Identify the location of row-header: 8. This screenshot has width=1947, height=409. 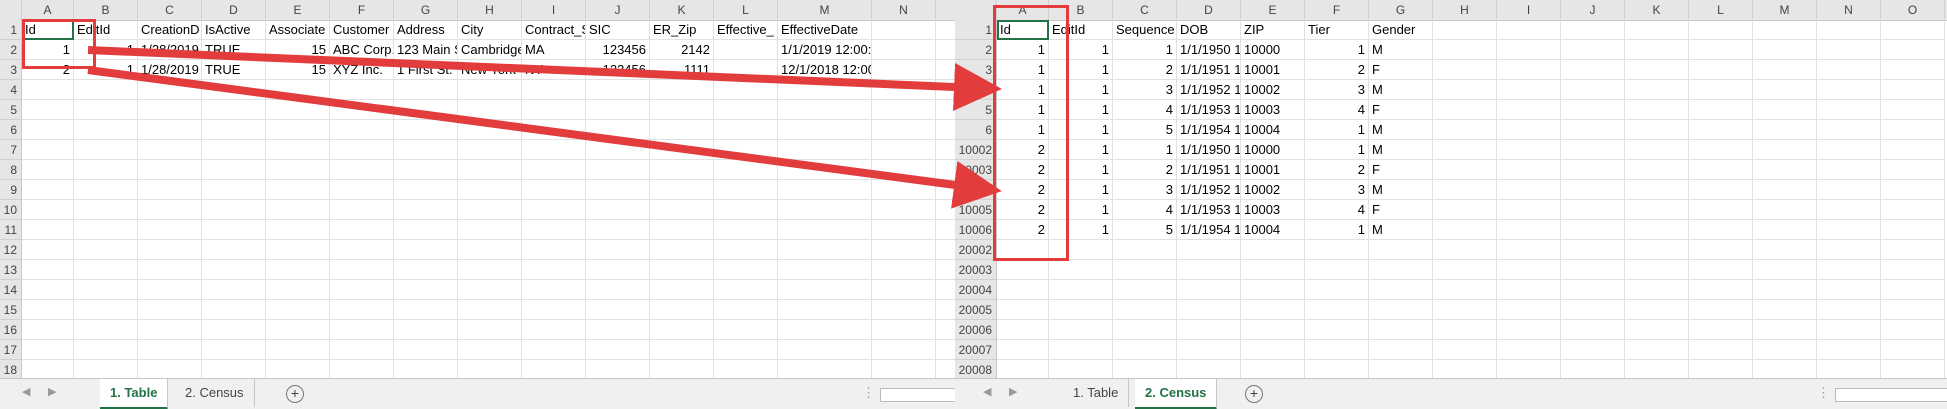
(11, 170).